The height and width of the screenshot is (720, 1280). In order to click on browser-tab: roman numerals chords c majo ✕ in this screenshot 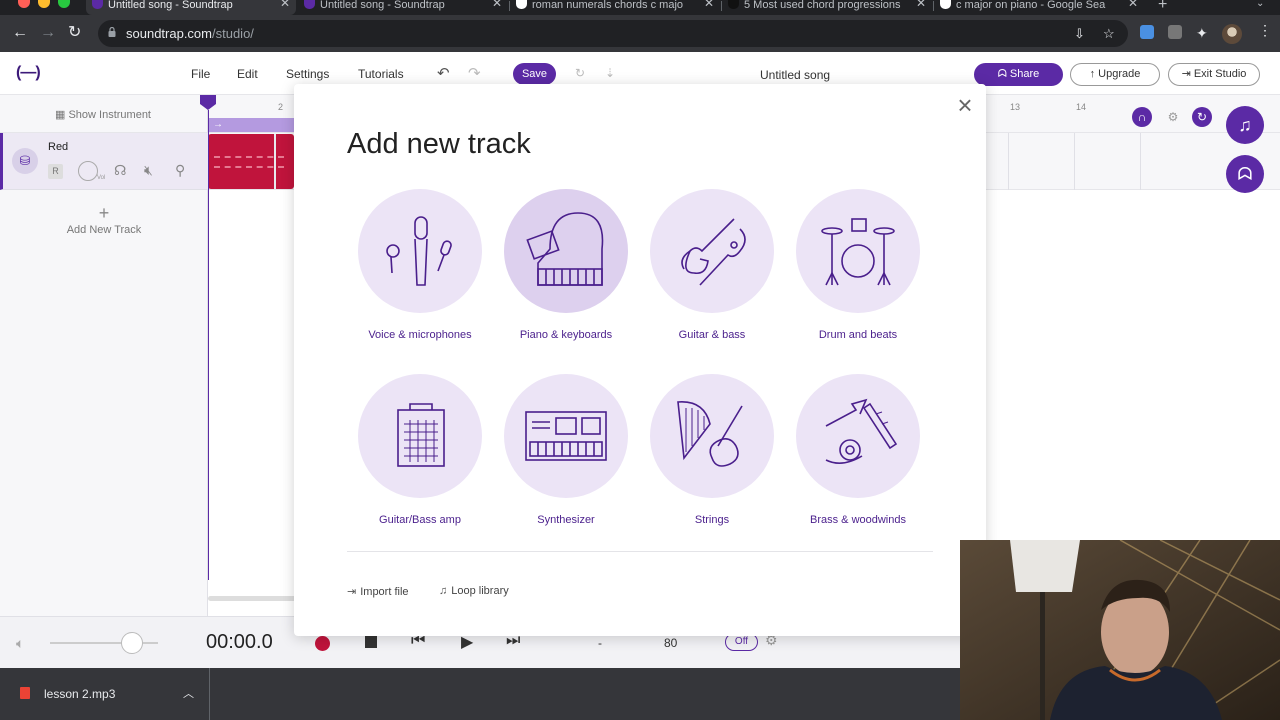, I will do `click(615, 7)`.